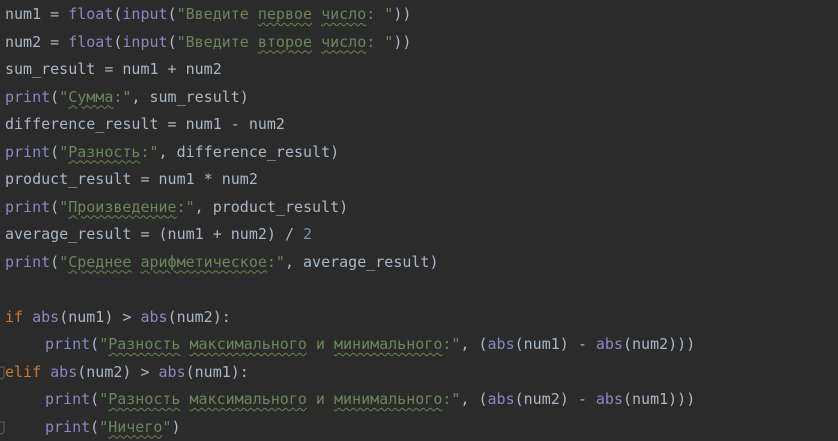 Image resolution: width=838 pixels, height=441 pixels. I want to click on code-token: минимального, so click(388, 344).